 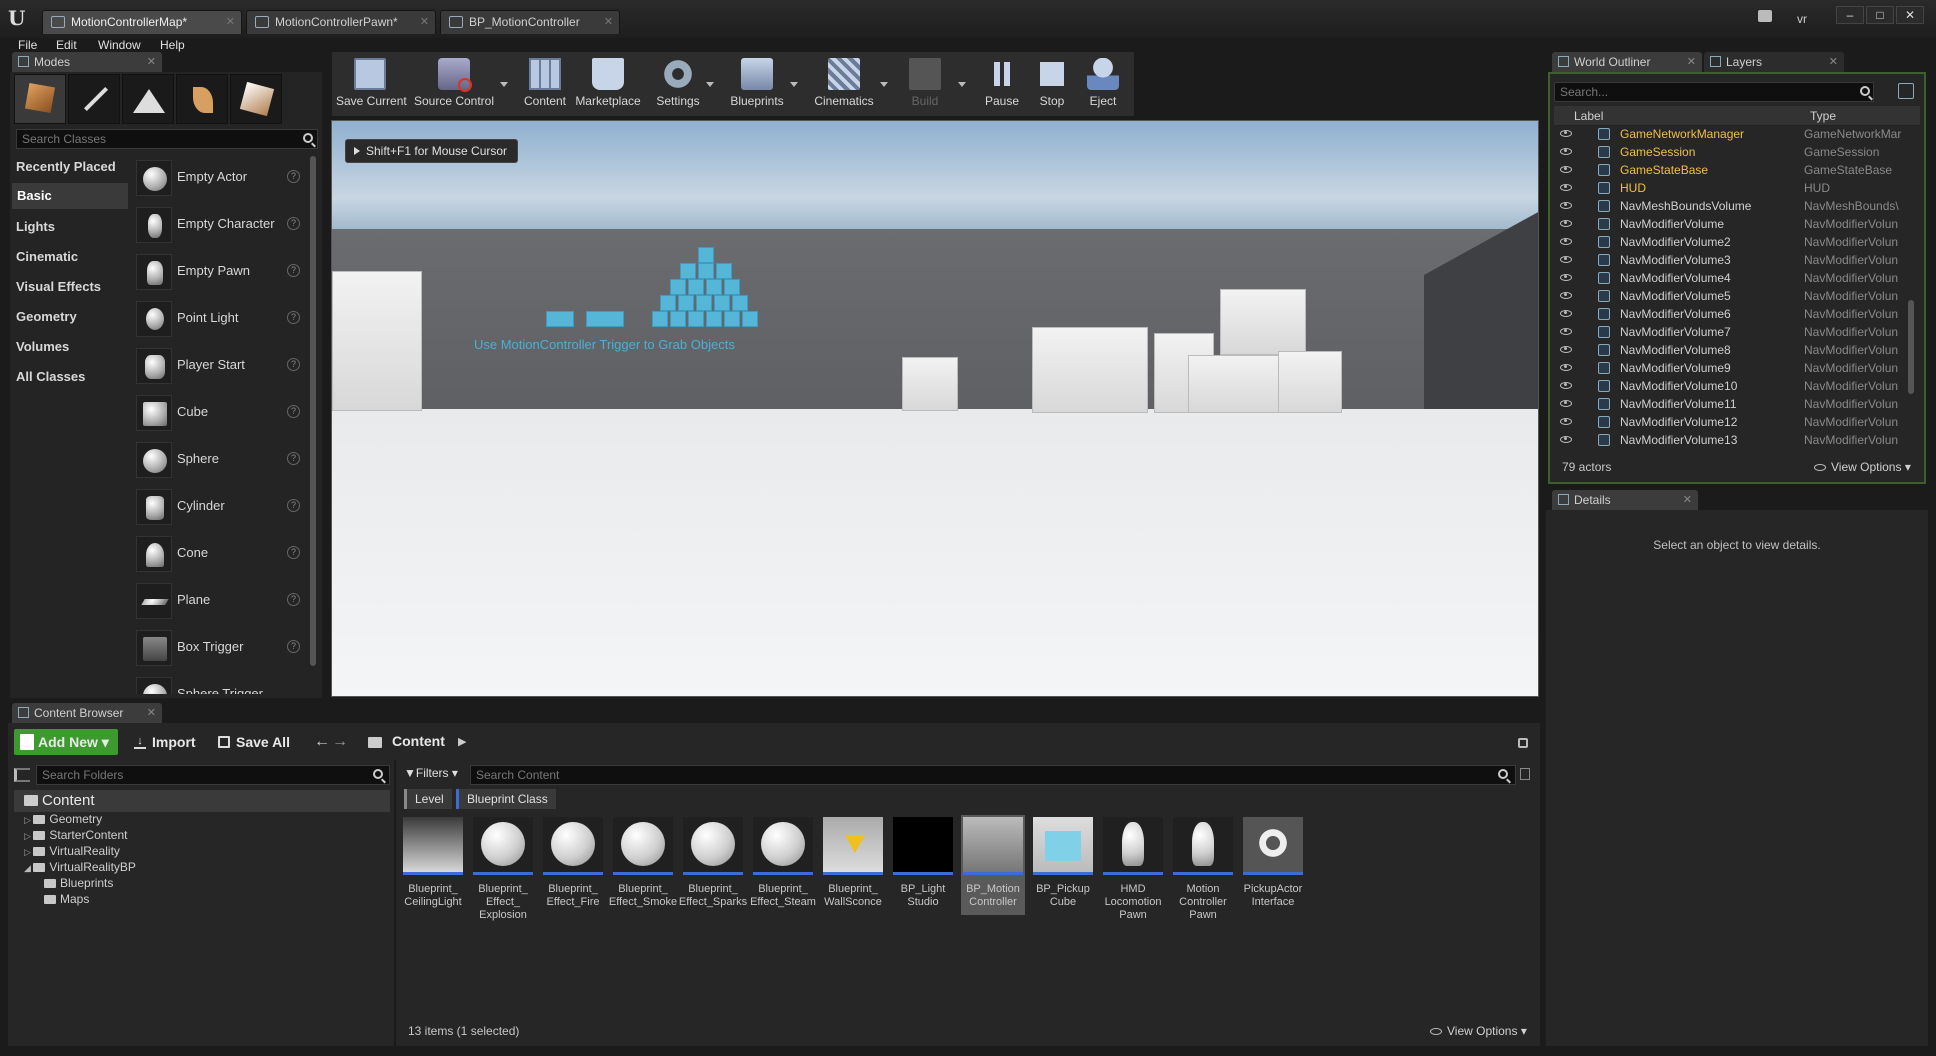 I want to click on menu-edit: Edit, so click(x=66, y=45).